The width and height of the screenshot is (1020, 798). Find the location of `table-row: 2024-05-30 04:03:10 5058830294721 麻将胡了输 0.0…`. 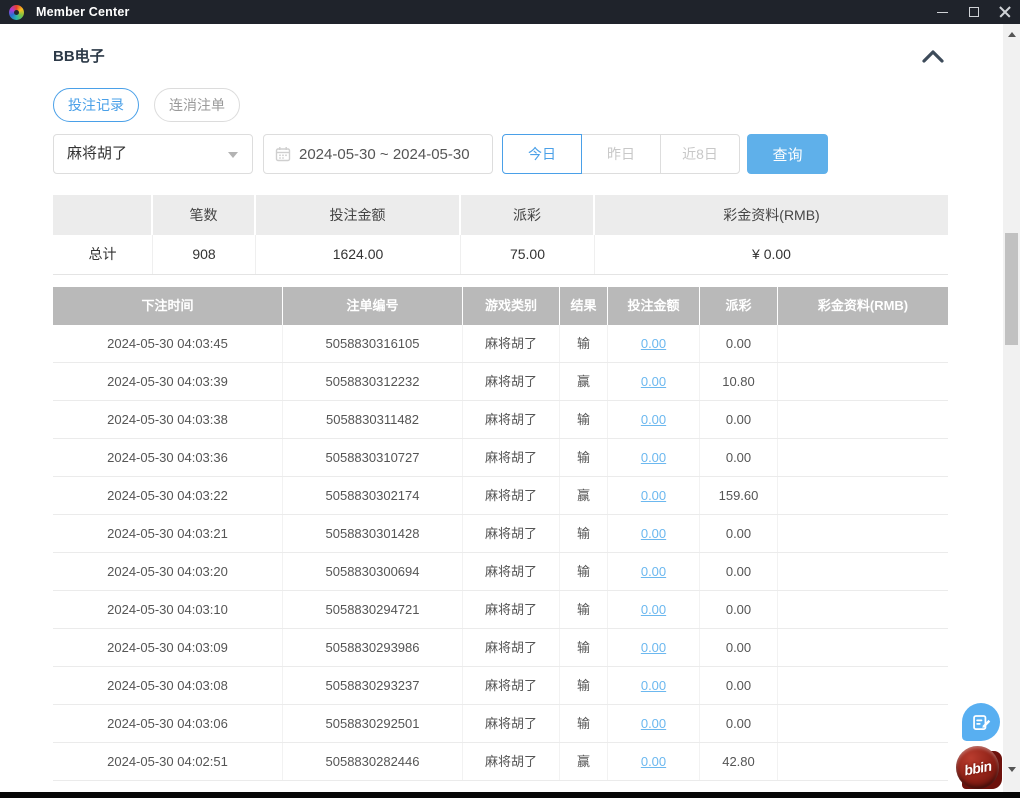

table-row: 2024-05-30 04:03:10 5058830294721 麻将胡了输 0.0… is located at coordinates (500, 610).